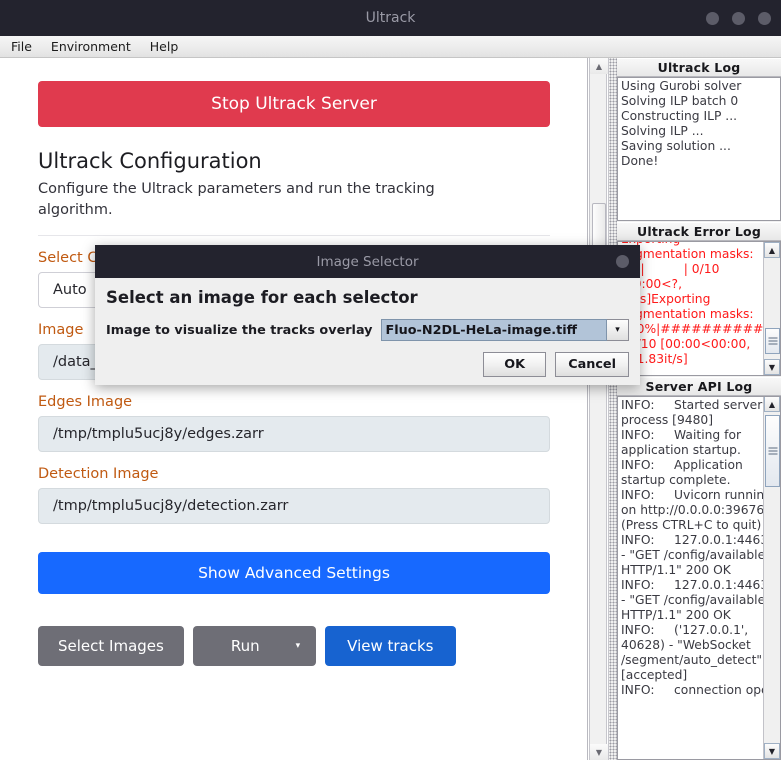  I want to click on ok-button: OK, so click(515, 364).